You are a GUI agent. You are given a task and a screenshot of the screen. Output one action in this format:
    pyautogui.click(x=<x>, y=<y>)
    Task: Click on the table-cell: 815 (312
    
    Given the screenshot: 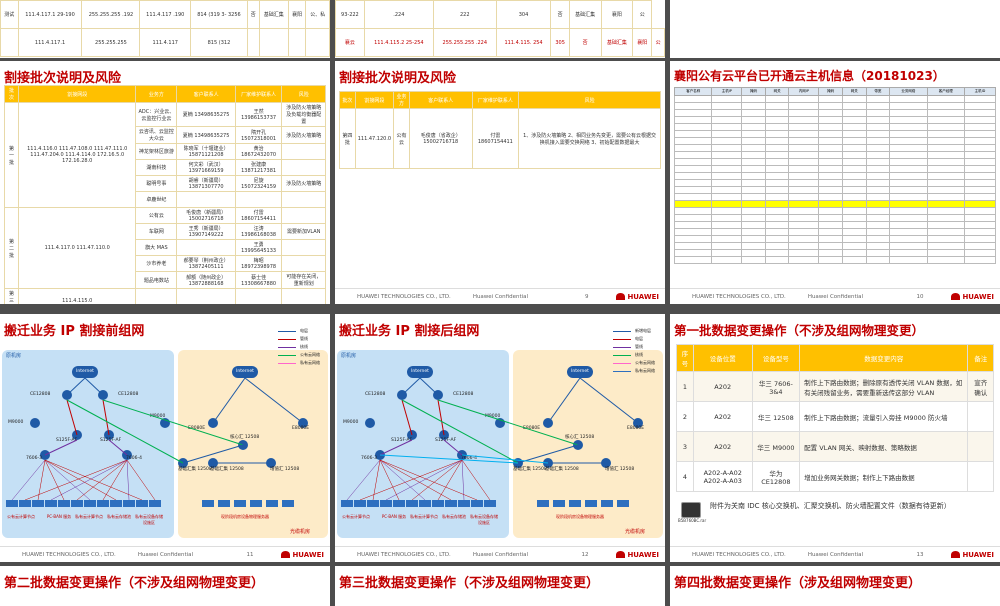 What is the action you would take?
    pyautogui.click(x=219, y=42)
    